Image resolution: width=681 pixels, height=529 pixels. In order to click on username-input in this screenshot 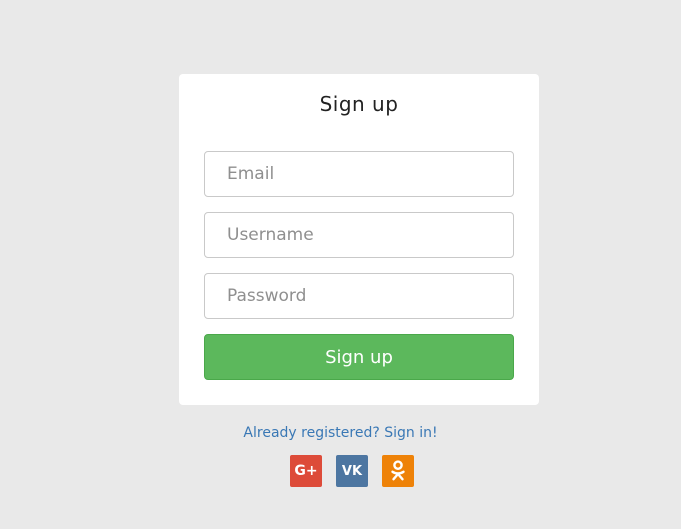, I will do `click(359, 235)`.